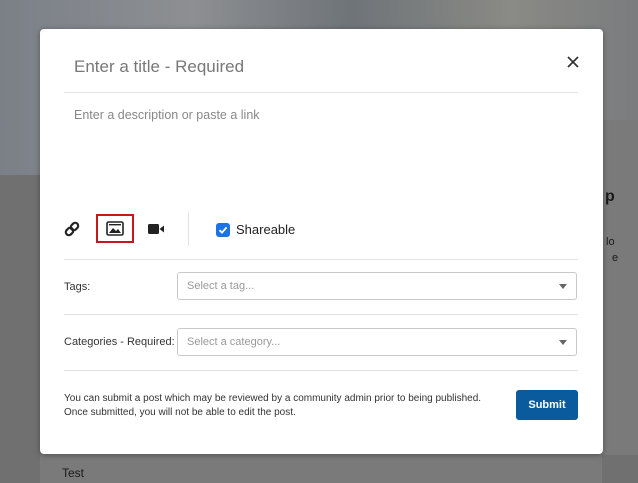 The height and width of the screenshot is (483, 638). Describe the element at coordinates (321, 468) in the screenshot. I see `background-bottom-strip` at that location.